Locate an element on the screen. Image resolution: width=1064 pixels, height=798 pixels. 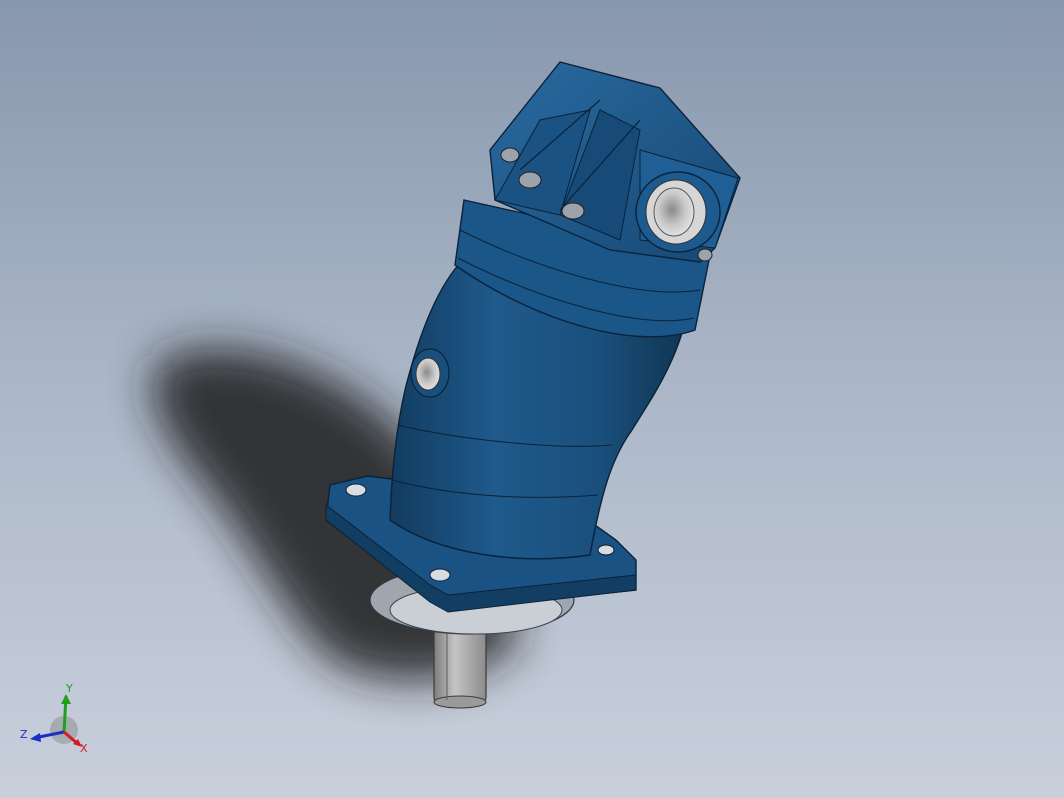
x-axis-label: X is located at coordinates (84, 748).